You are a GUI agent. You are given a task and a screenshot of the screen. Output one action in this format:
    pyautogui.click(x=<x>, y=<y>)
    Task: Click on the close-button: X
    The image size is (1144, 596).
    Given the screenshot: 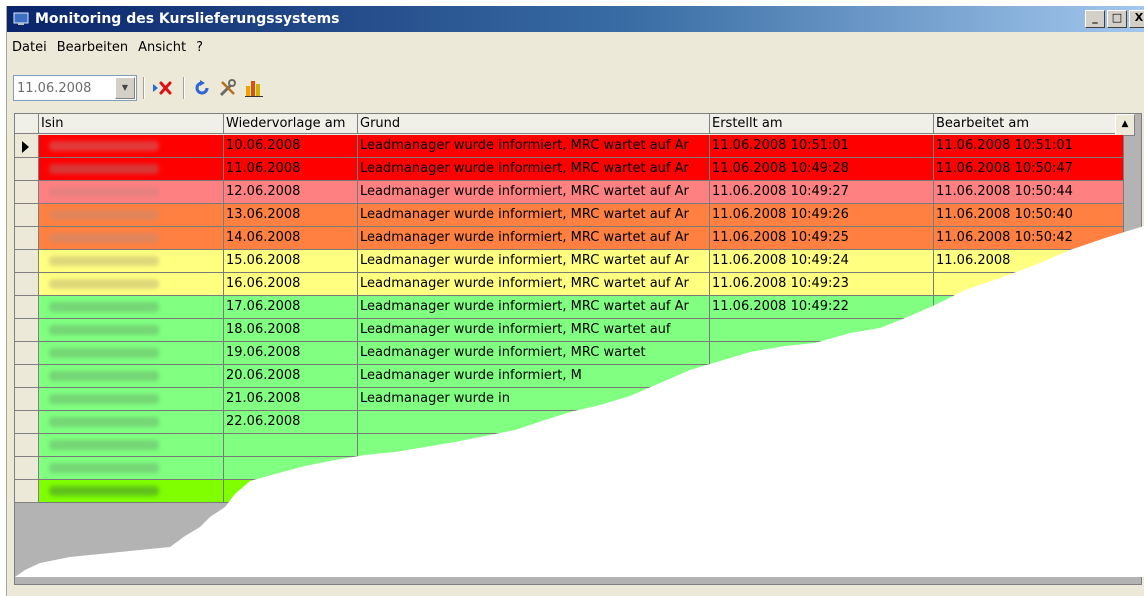 What is the action you would take?
    pyautogui.click(x=1136, y=19)
    